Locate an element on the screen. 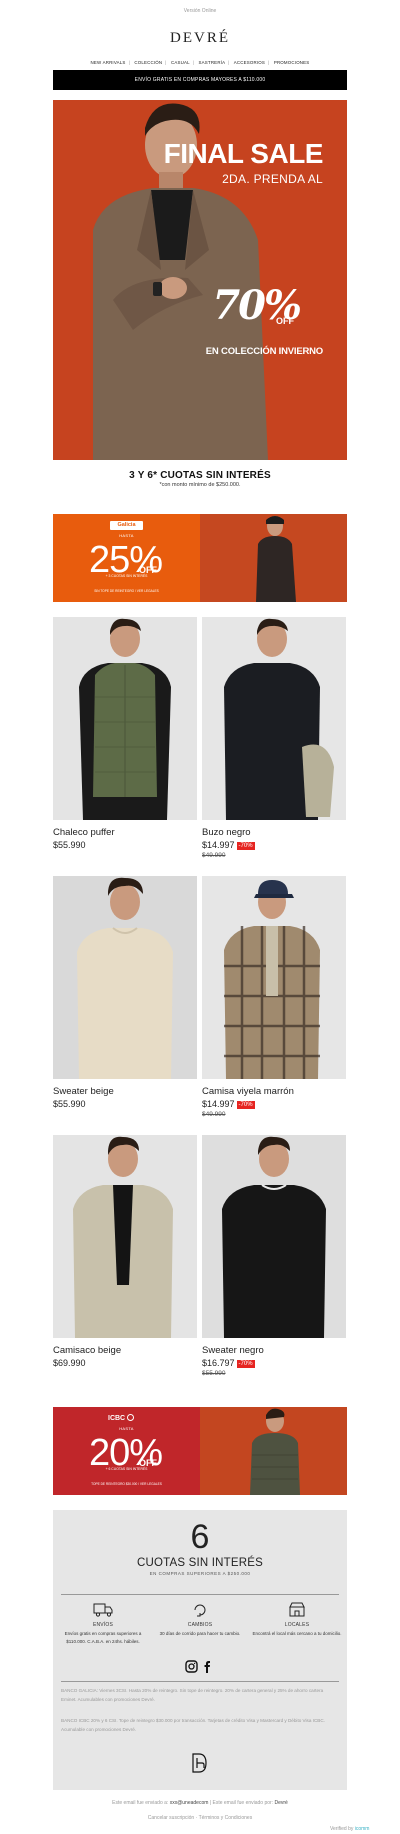  product-image-sweater-negro is located at coordinates (274, 1236).